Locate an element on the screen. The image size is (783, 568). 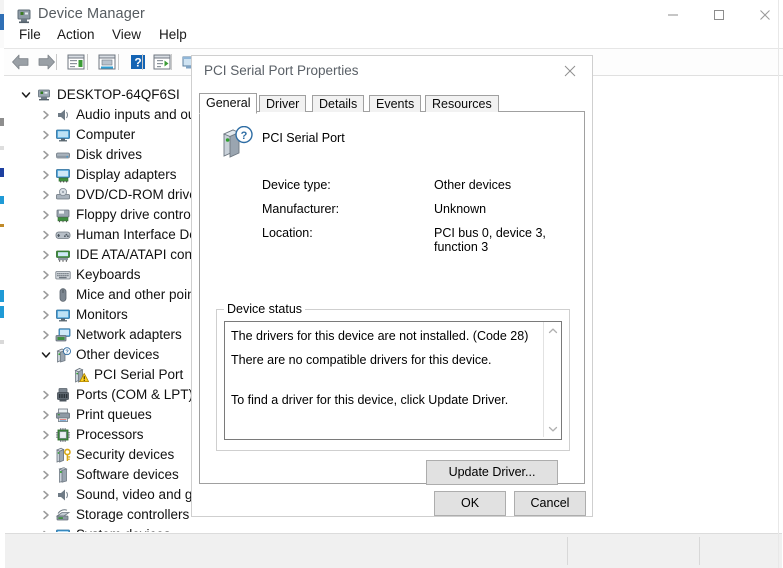
tab-driver: Driver is located at coordinates (283, 104).